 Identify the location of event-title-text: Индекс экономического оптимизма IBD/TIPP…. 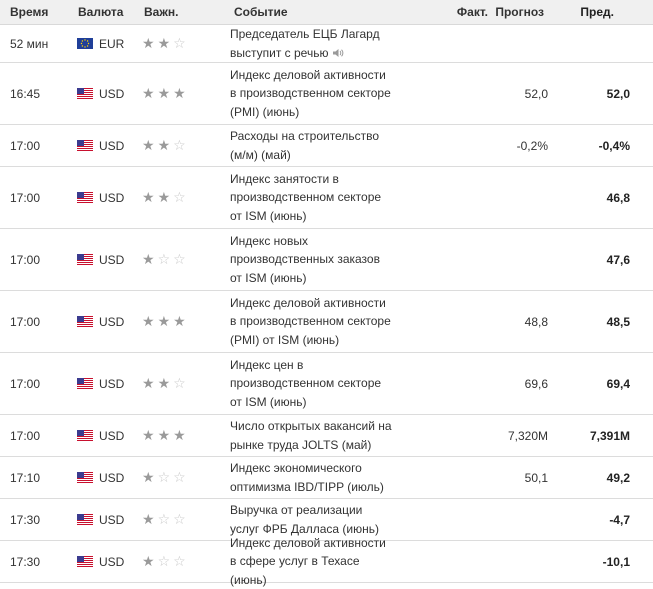
(307, 477).